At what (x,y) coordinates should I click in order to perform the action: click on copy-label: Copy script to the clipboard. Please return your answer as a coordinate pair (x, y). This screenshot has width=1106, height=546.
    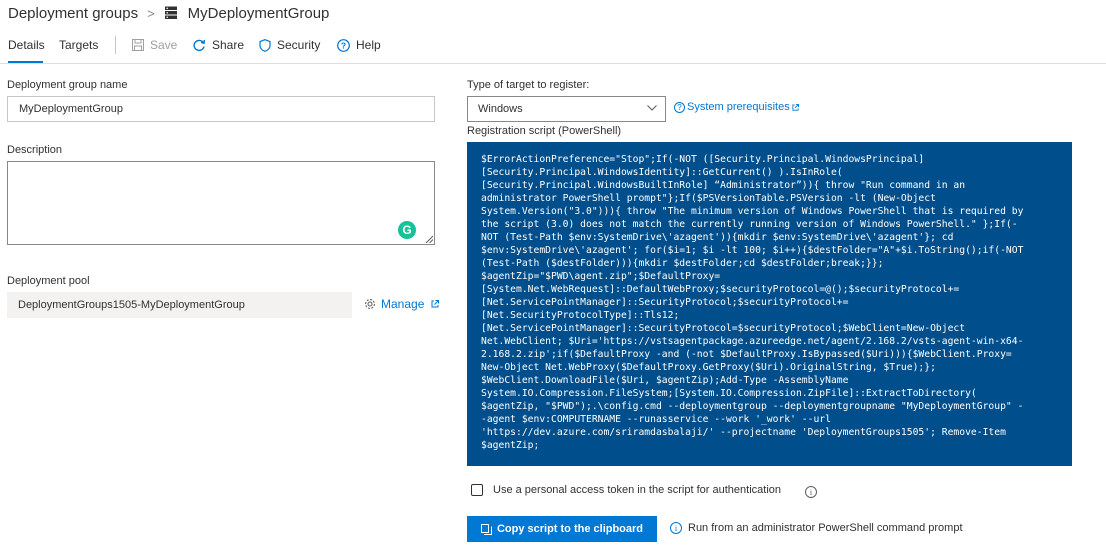
    Looking at the image, I should click on (570, 529).